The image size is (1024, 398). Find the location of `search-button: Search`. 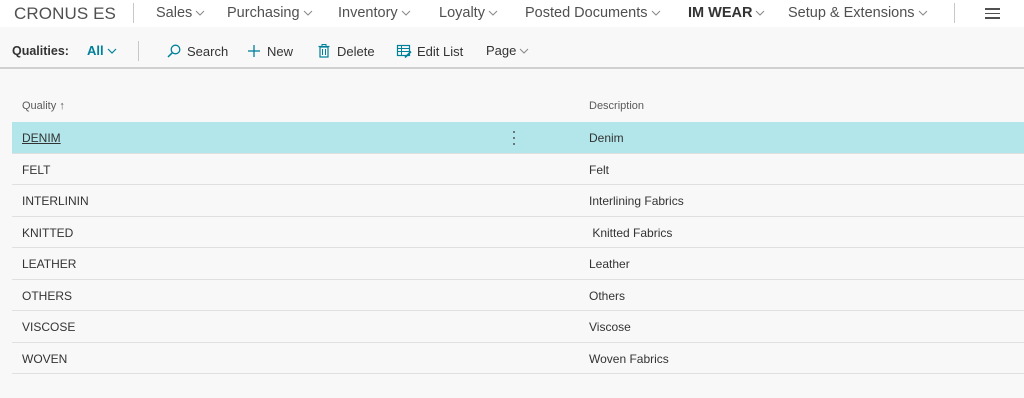

search-button: Search is located at coordinates (197, 51).